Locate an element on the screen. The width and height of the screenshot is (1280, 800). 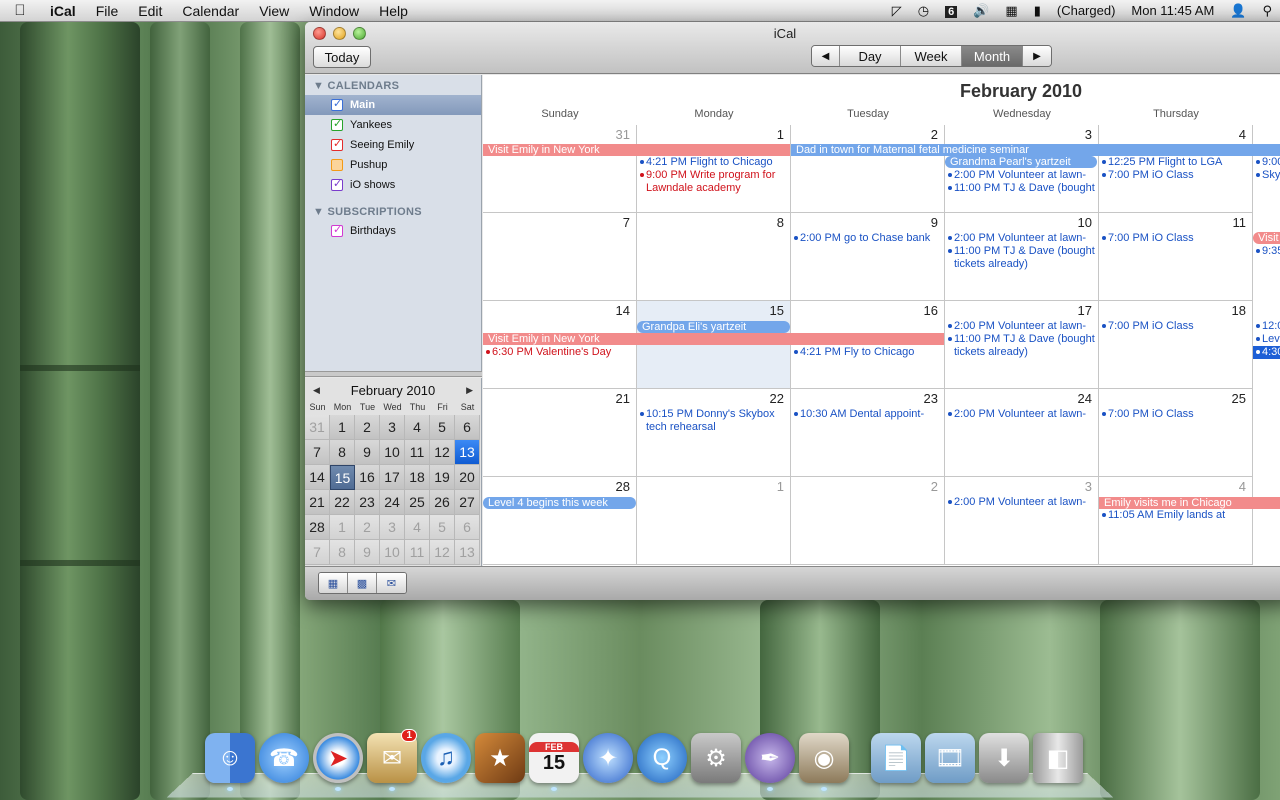
mini-calendar-day: 23 is located at coordinates (367, 502).